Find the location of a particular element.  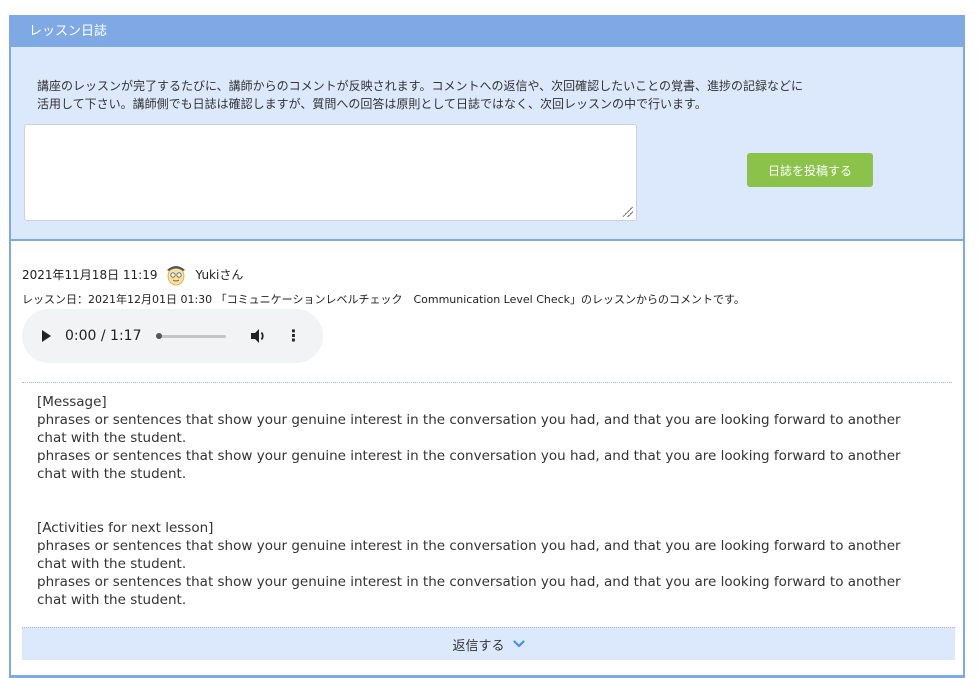

reply-button: 返信する is located at coordinates (488, 643).